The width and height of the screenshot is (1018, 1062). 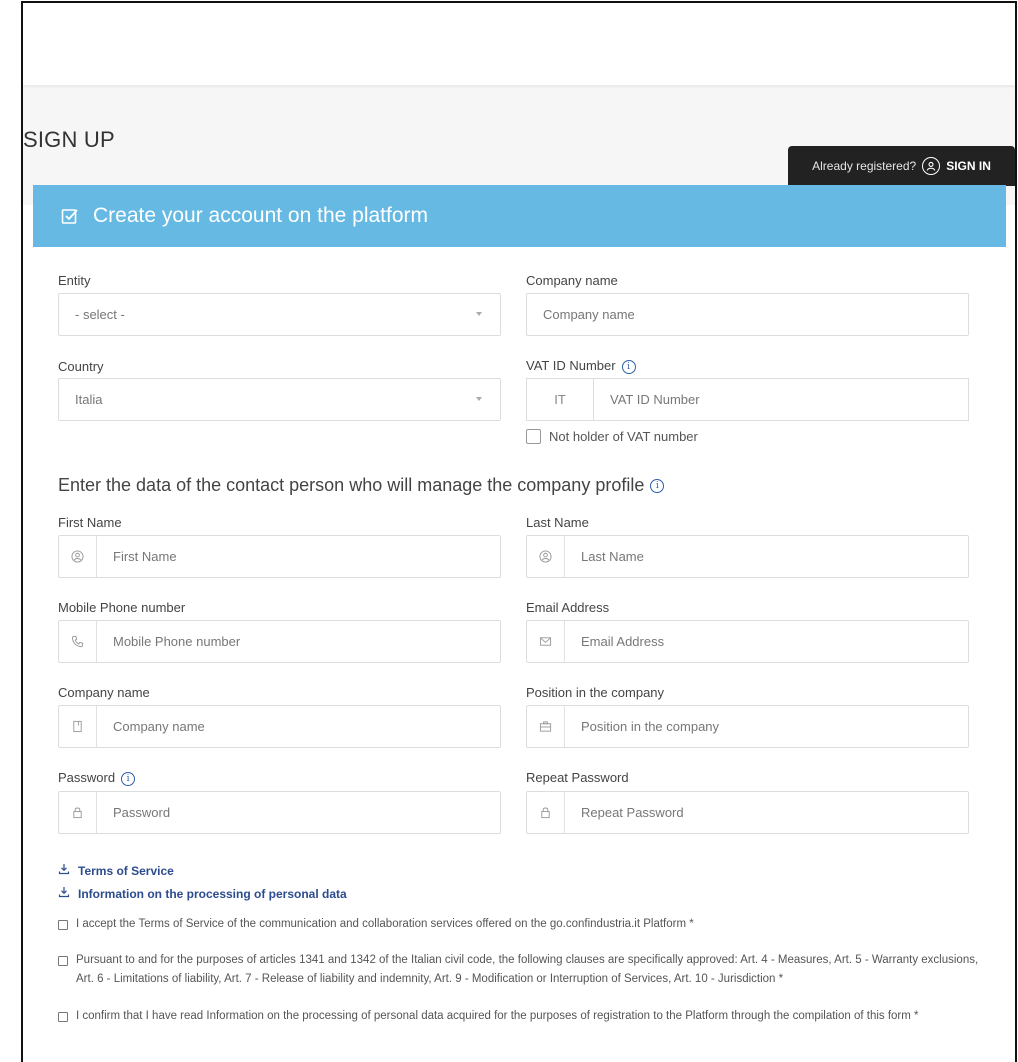 I want to click on repeat-password-placeholder: Repeat Password, so click(x=632, y=812).